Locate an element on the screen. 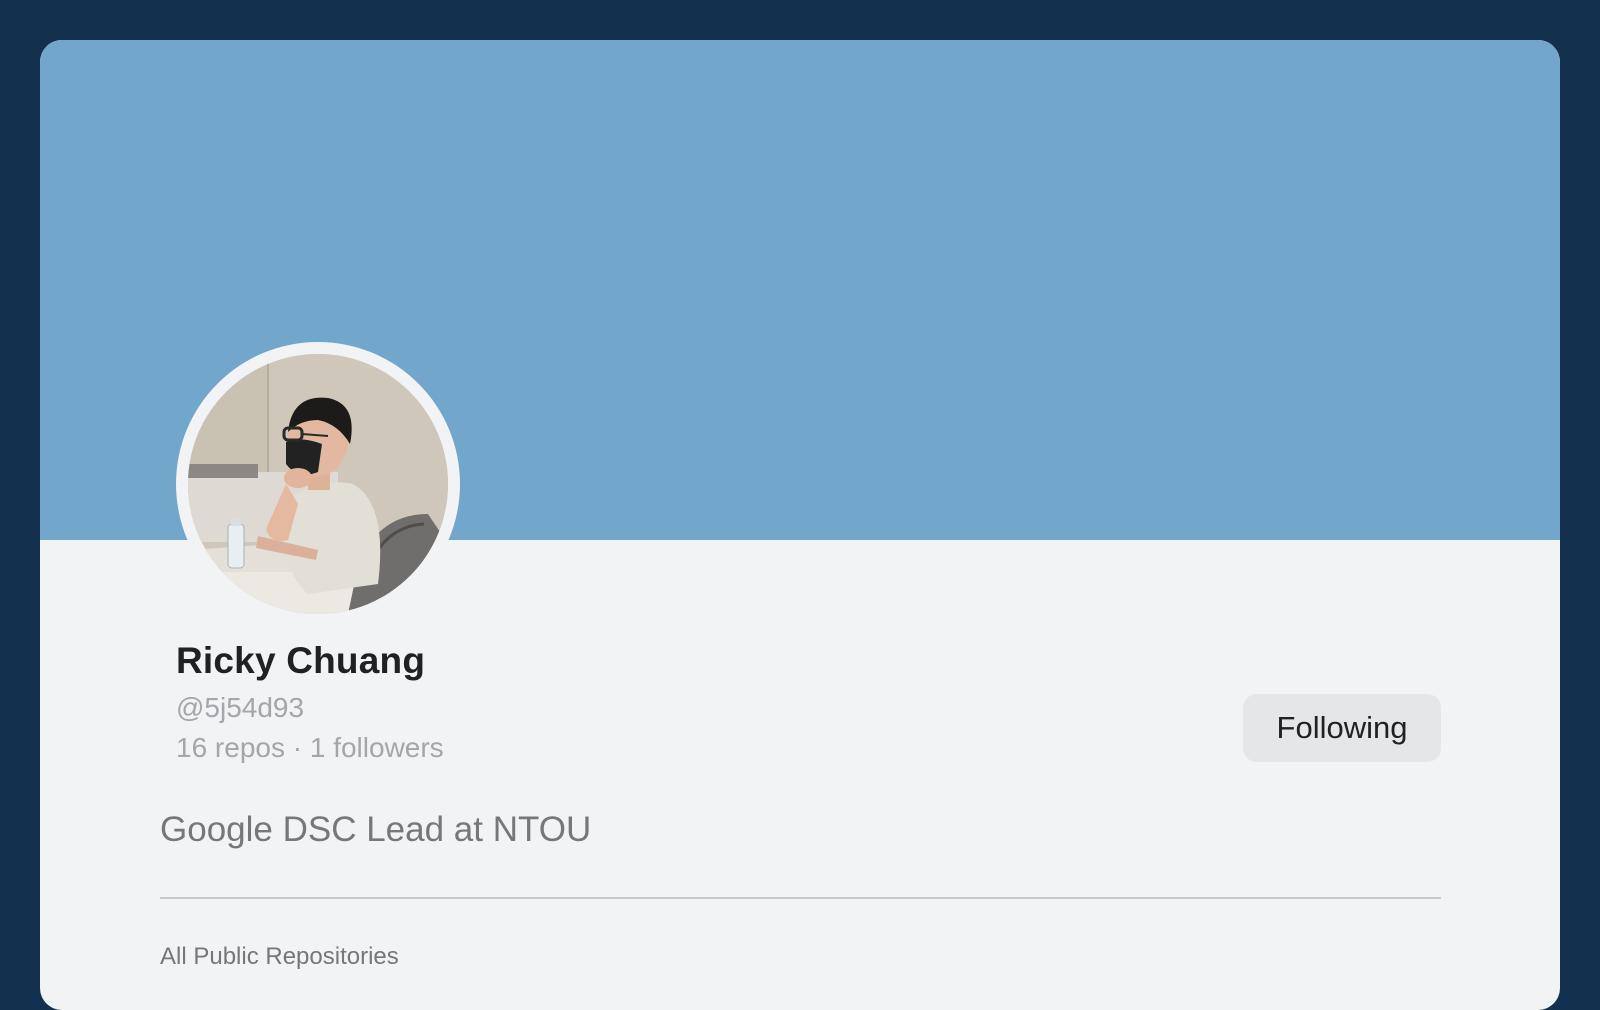 The height and width of the screenshot is (1010, 1600). profile-name: Ricky Chuang is located at coordinates (301, 660).